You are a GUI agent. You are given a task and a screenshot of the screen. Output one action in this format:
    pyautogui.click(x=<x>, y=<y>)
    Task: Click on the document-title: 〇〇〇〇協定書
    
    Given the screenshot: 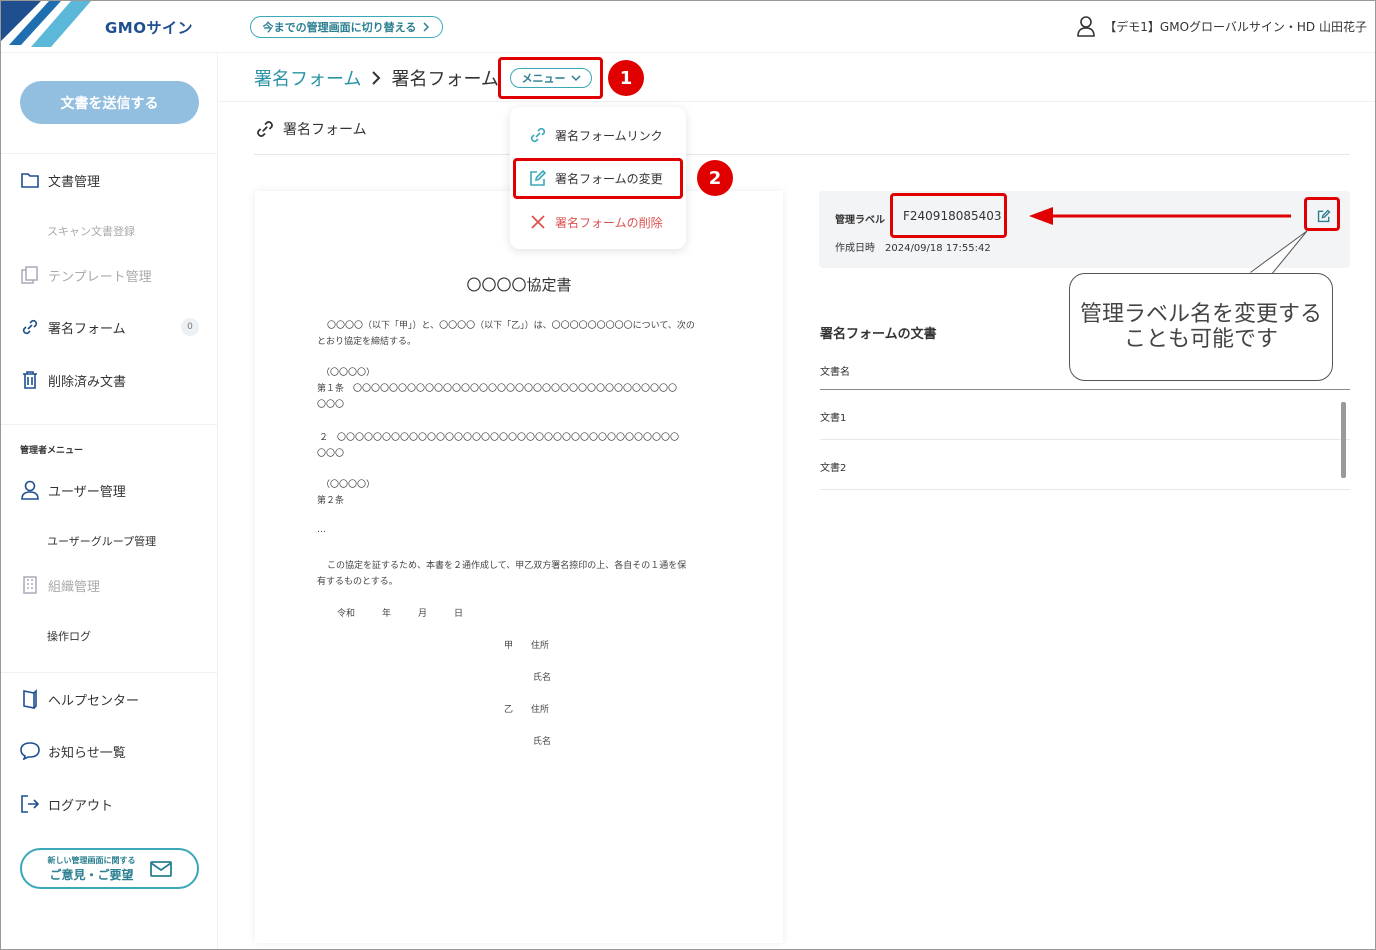 What is the action you would take?
    pyautogui.click(x=519, y=285)
    